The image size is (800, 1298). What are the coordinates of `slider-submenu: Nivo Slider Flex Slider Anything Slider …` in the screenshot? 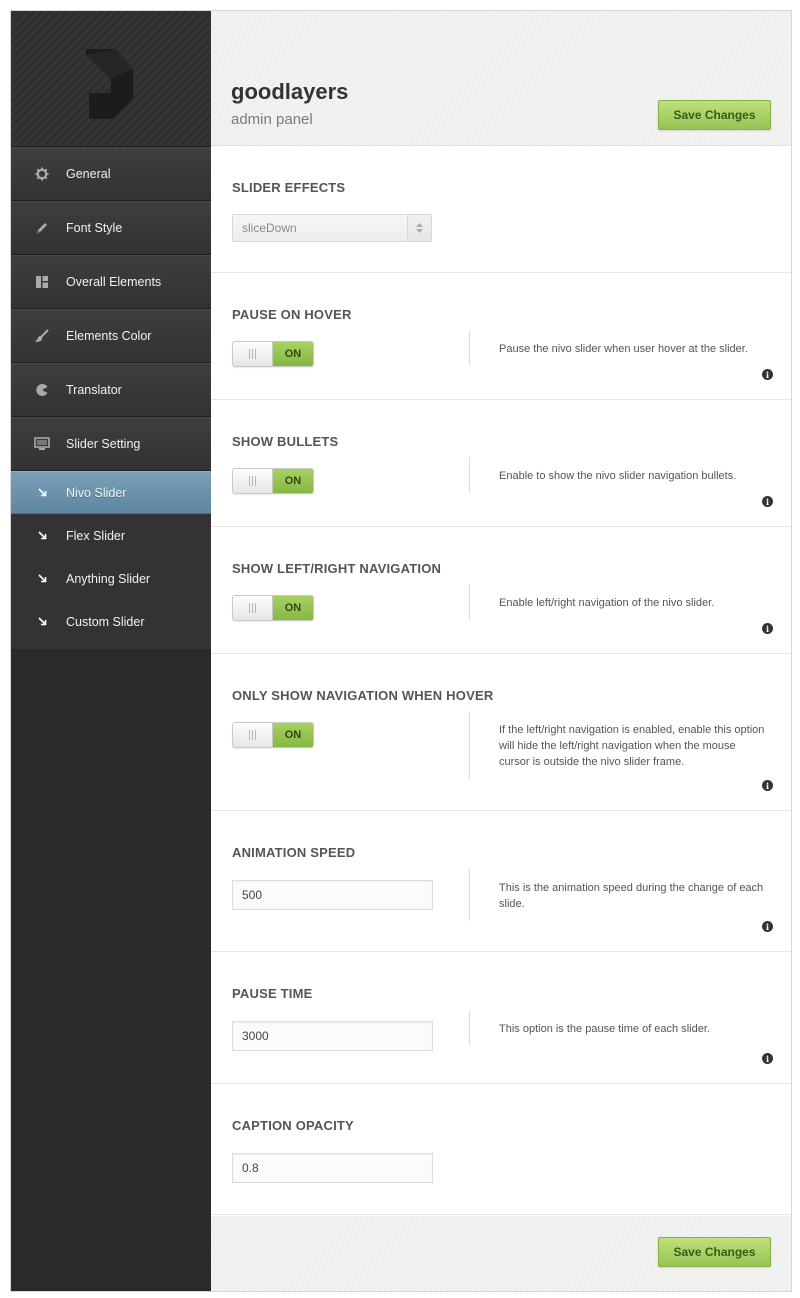 It's located at (111, 560).